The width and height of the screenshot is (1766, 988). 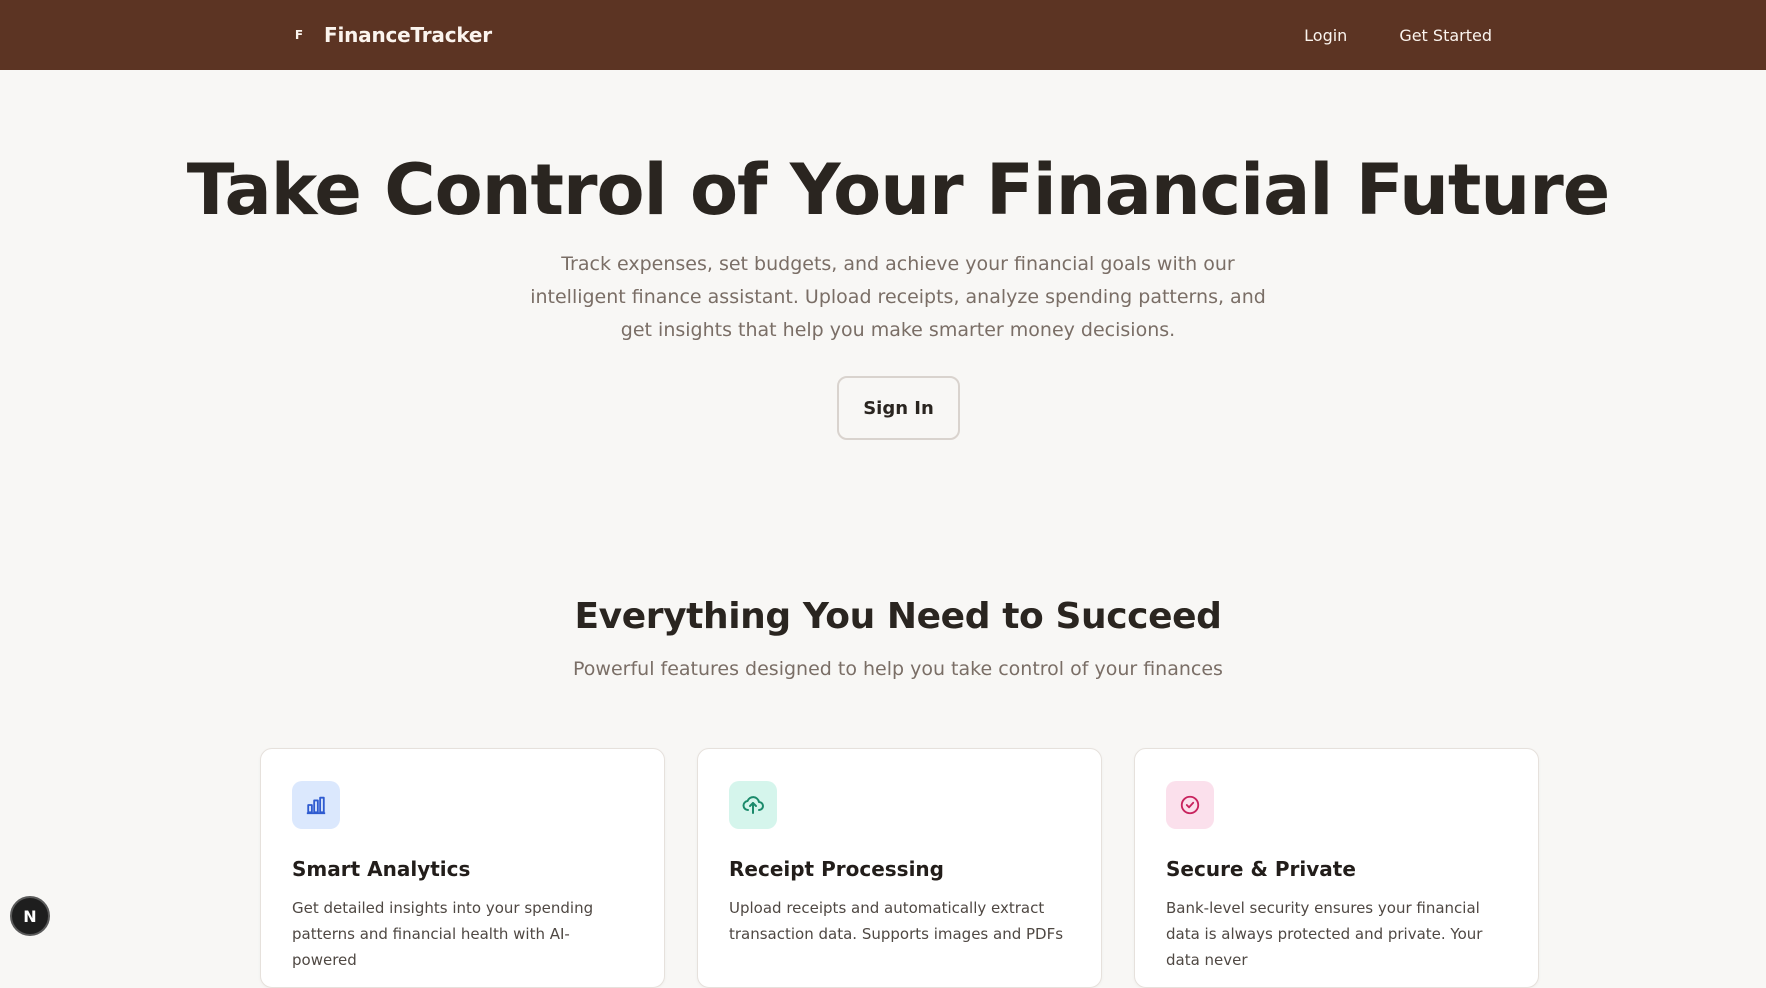 I want to click on get-started-link: Get Started, so click(x=1445, y=35).